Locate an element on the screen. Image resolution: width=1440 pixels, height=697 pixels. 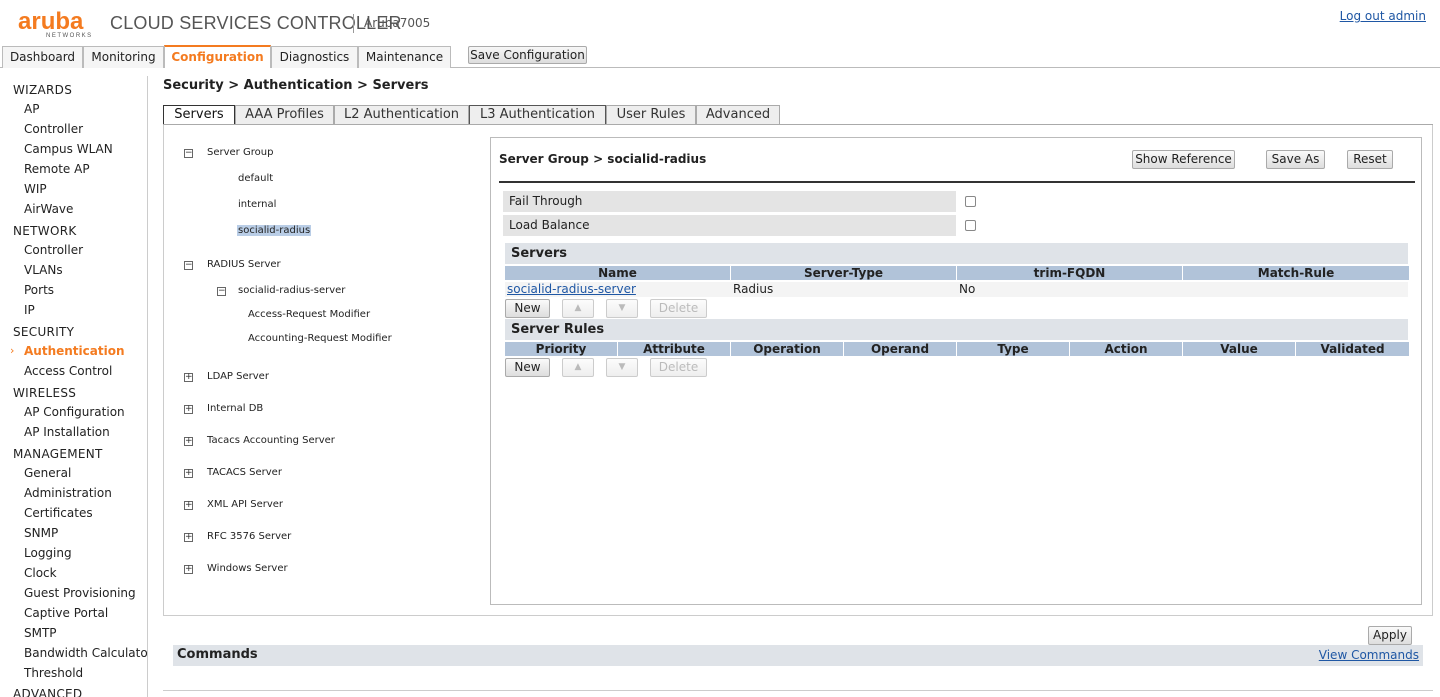
sidebar-item-ip: IP is located at coordinates (29, 310).